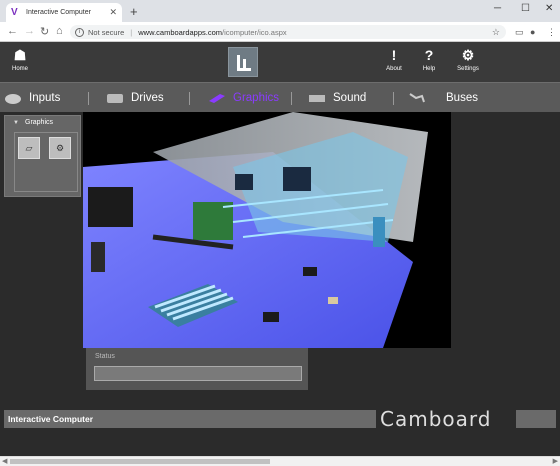  What do you see at coordinates (29, 31) in the screenshot?
I see `forward-icon: →` at bounding box center [29, 31].